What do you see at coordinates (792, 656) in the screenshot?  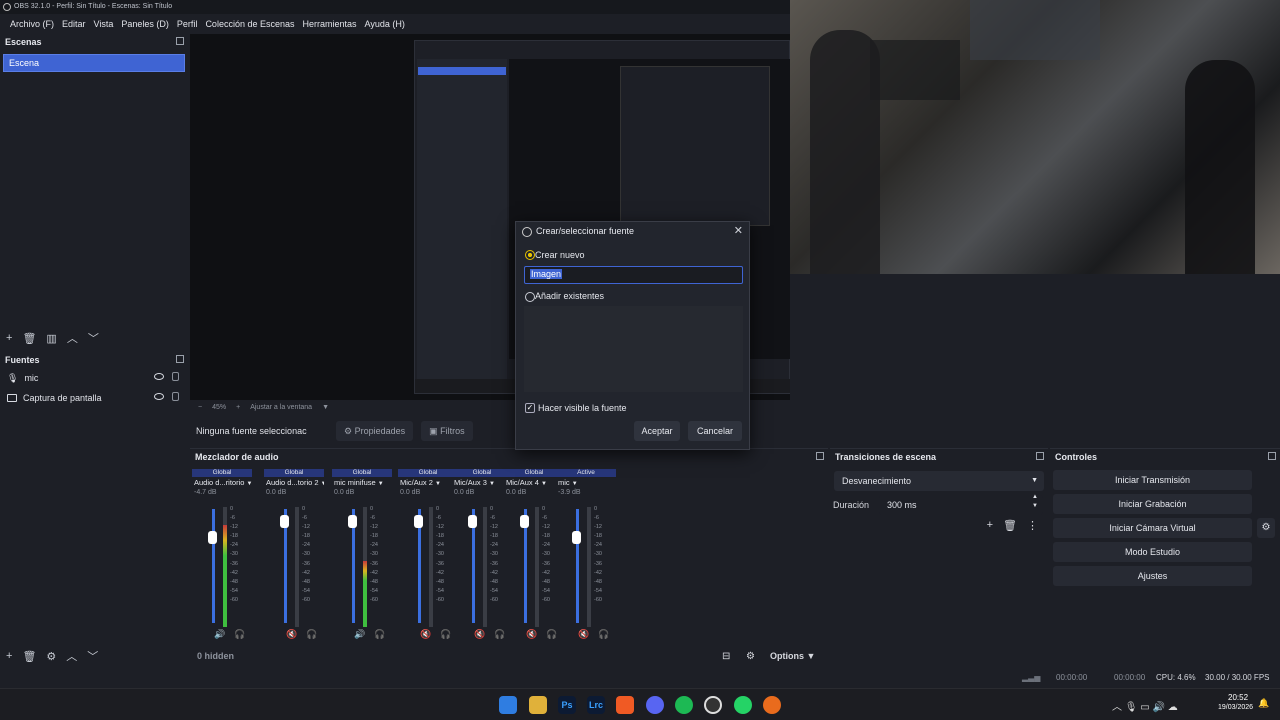 I see `mixer-options-button: Options ▼` at bounding box center [792, 656].